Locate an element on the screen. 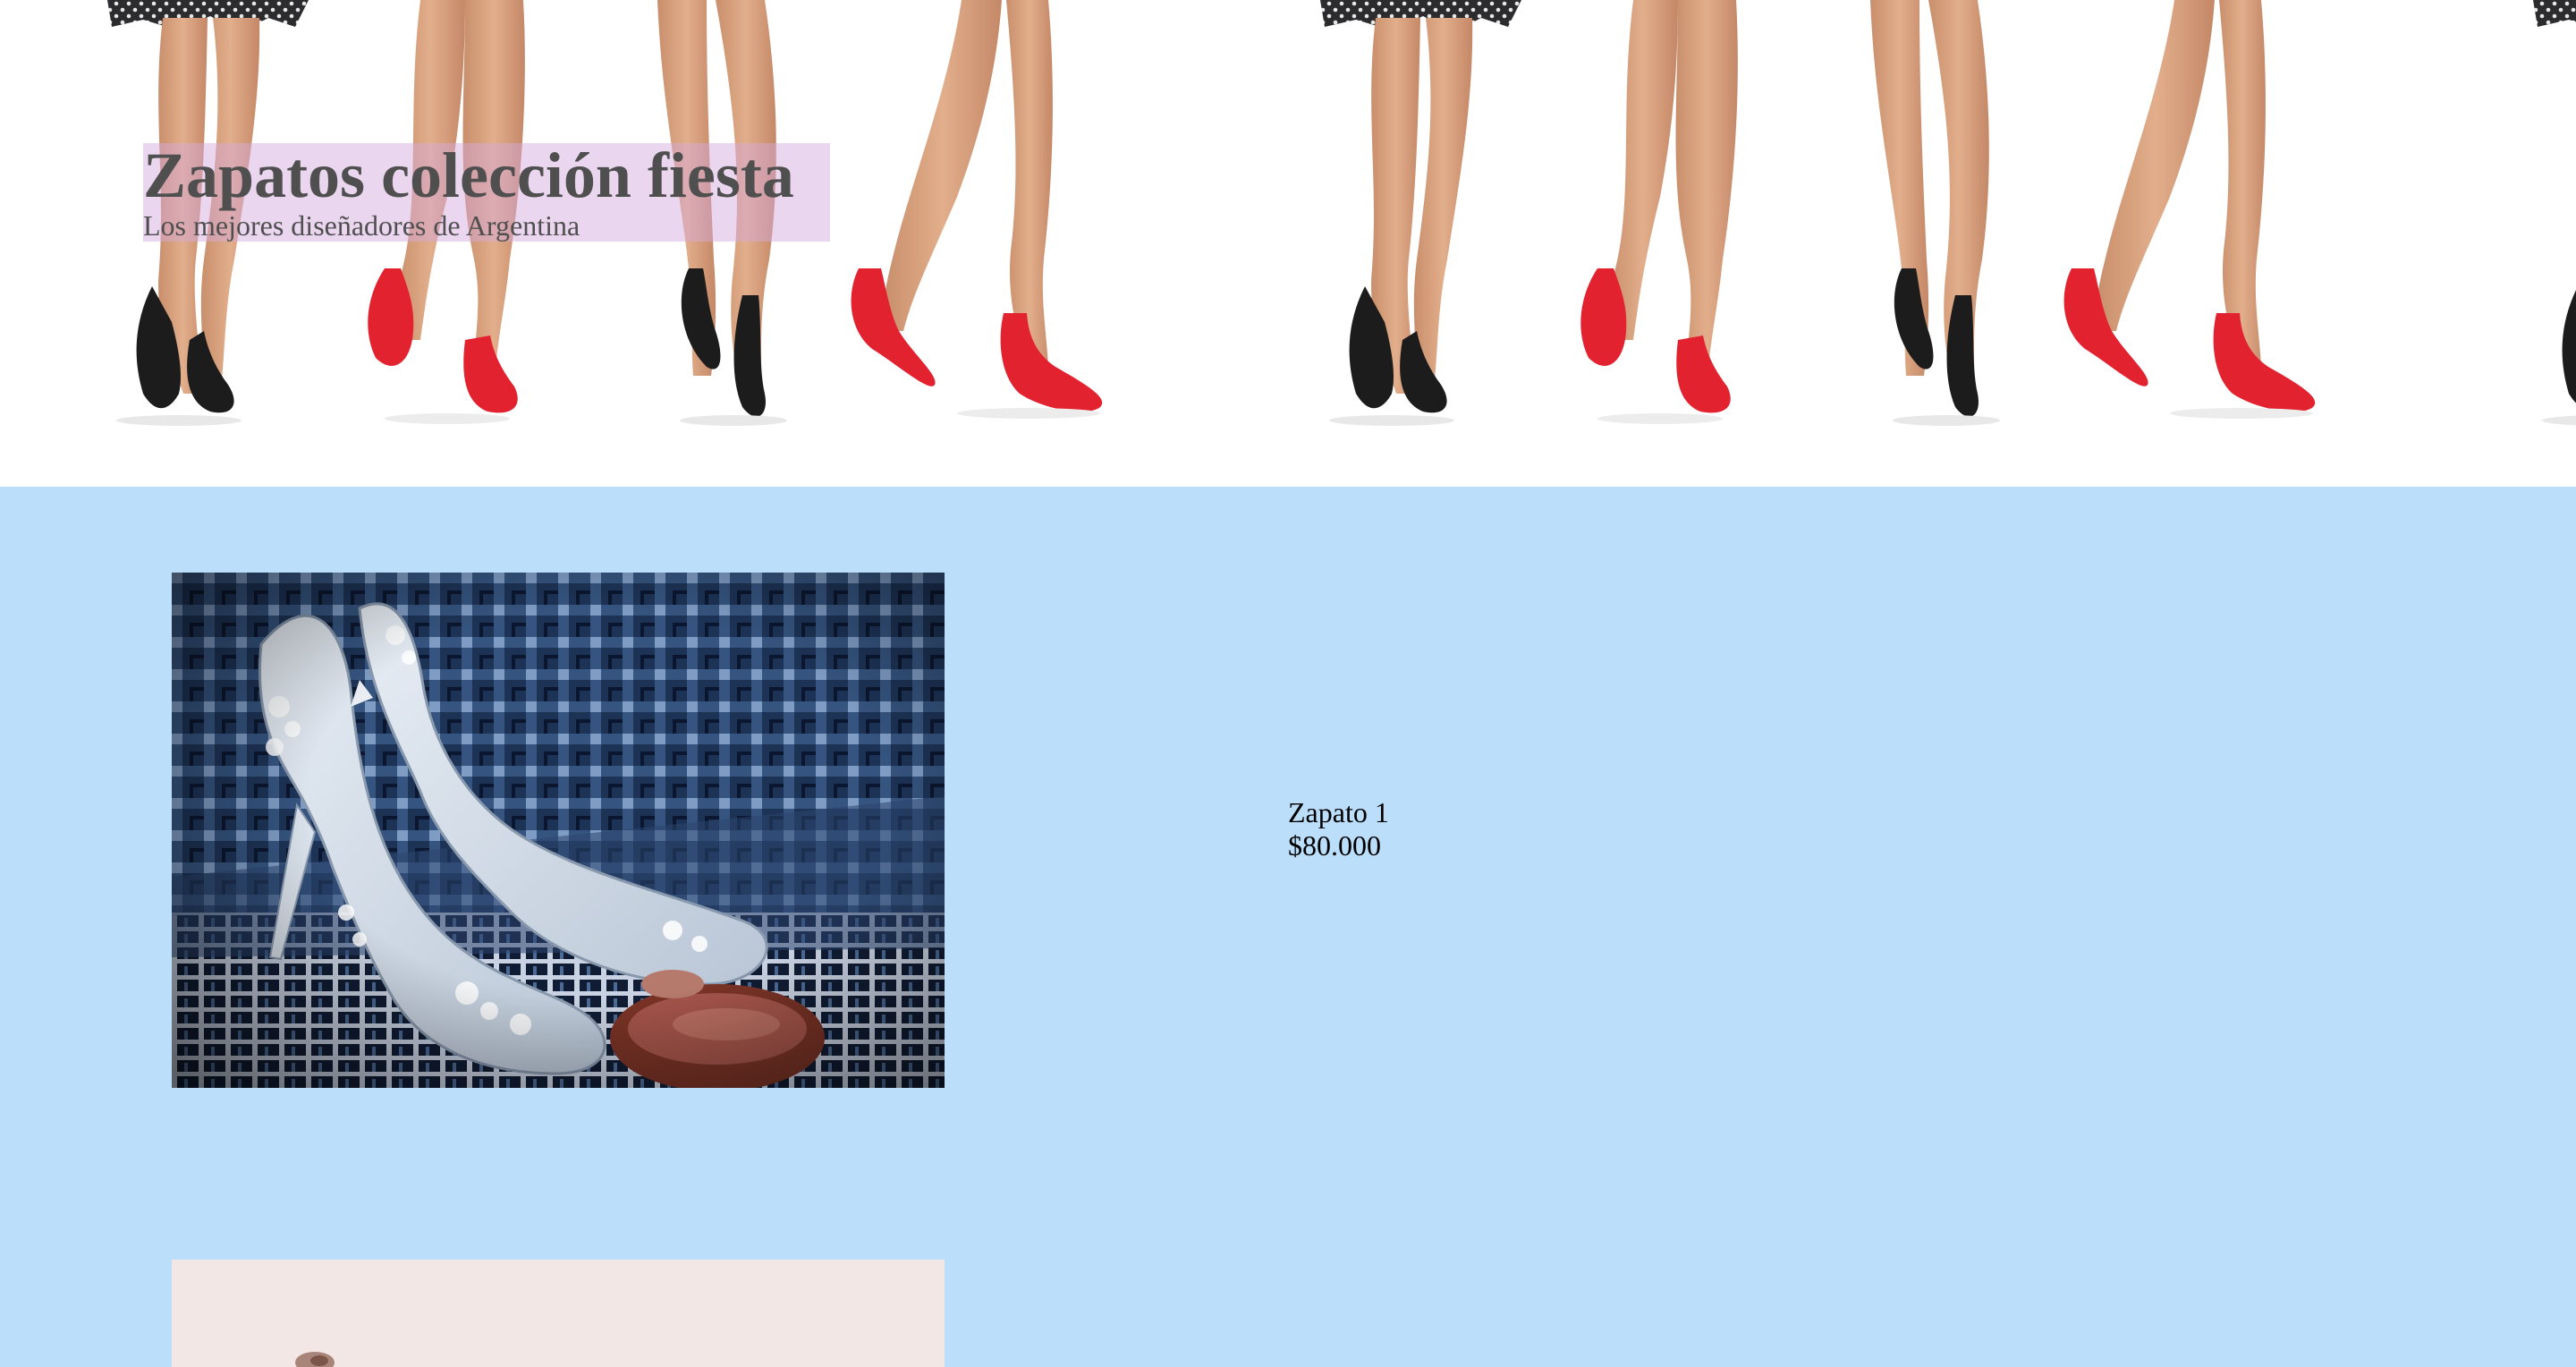  product-name: Zapato 1 is located at coordinates (1338, 812).